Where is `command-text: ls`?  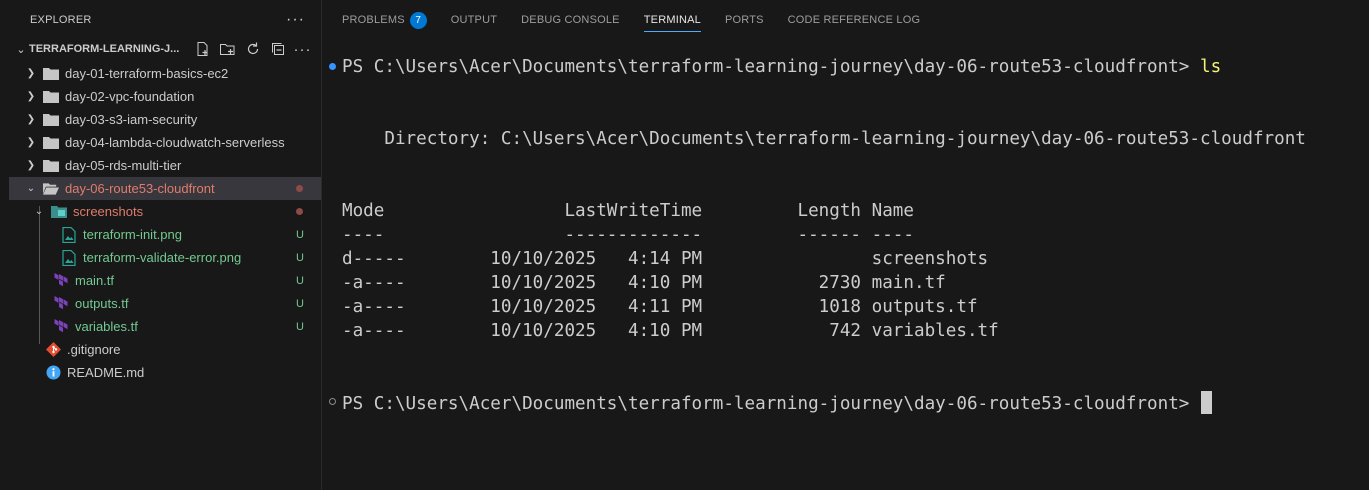 command-text: ls is located at coordinates (1210, 67).